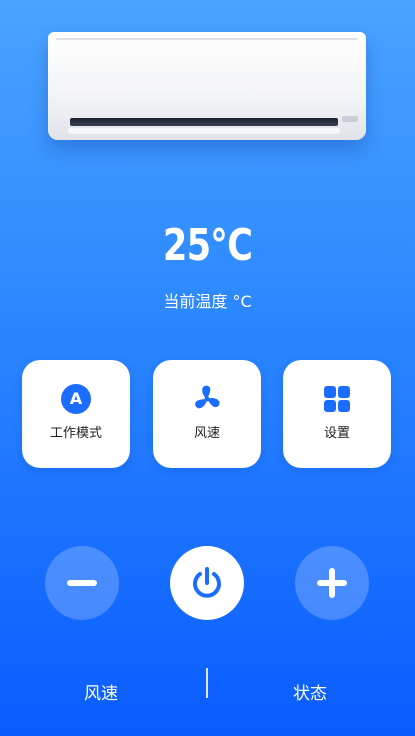  I want to click on tab-status: 状态, so click(310, 694).